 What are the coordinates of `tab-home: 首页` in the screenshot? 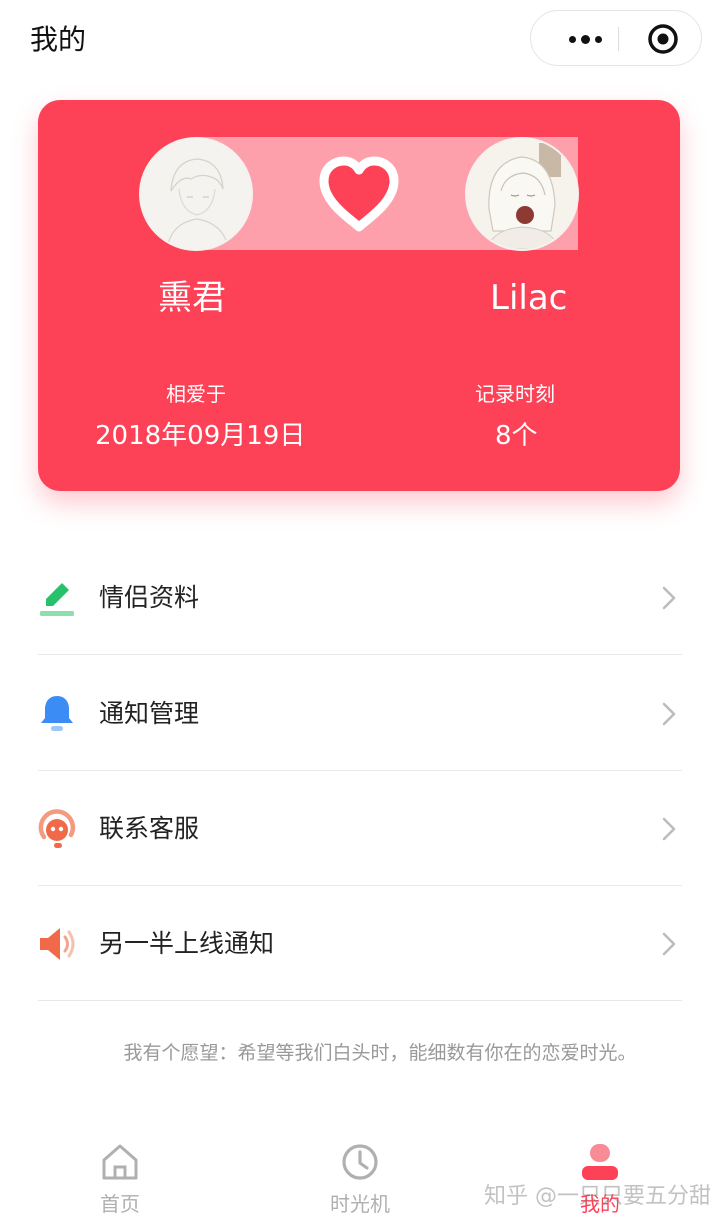 It's located at (120, 1180).